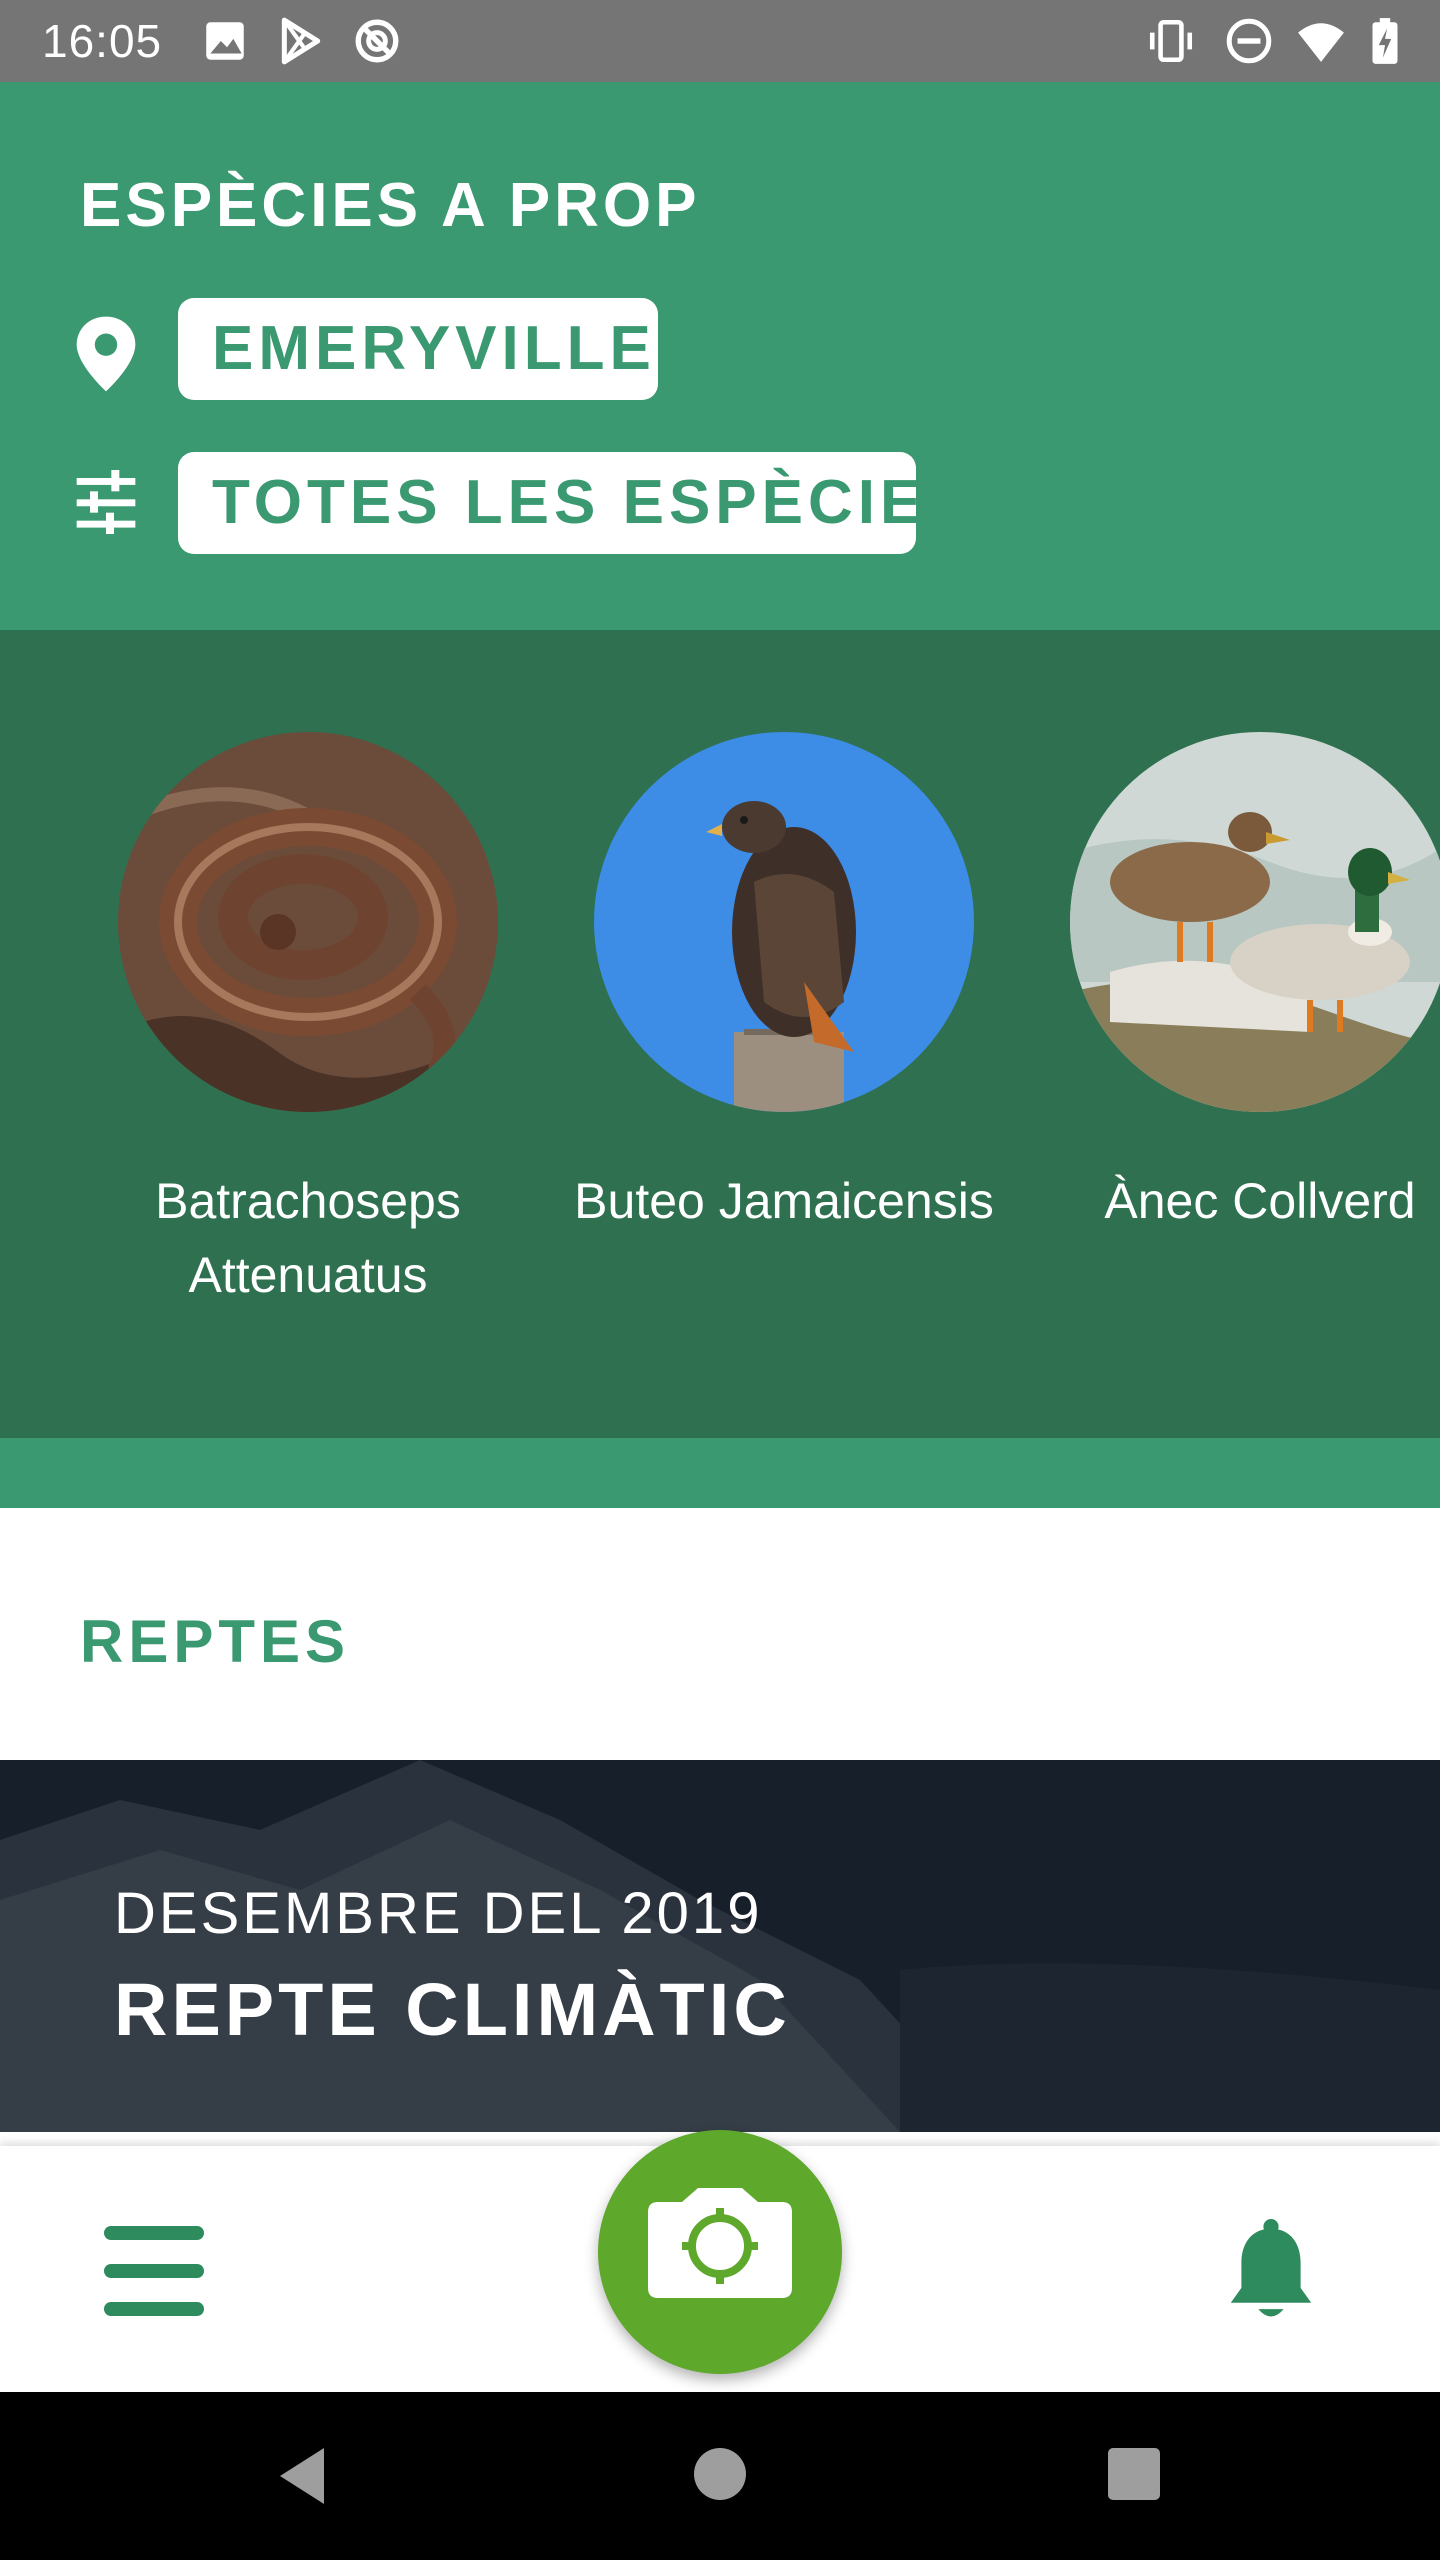 This screenshot has height=2560, width=1440. I want to click on camera-button, so click(720, 2252).